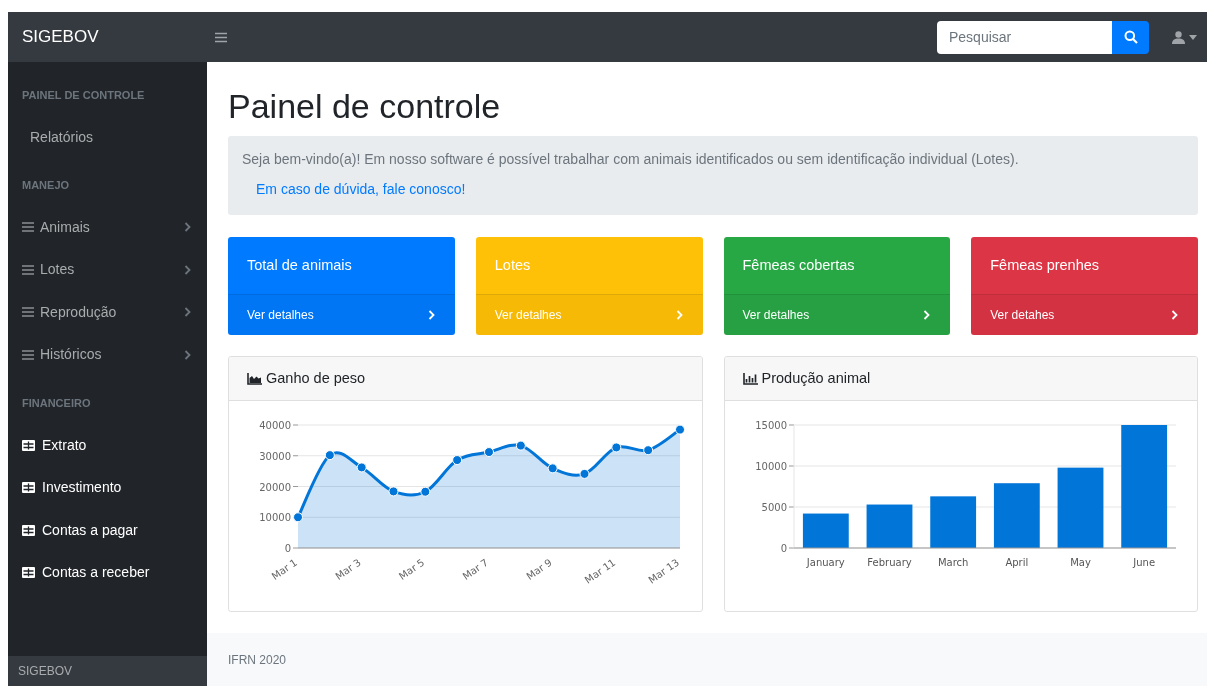  Describe the element at coordinates (889, 562) in the screenshot. I see `axis-tick-label: February` at that location.